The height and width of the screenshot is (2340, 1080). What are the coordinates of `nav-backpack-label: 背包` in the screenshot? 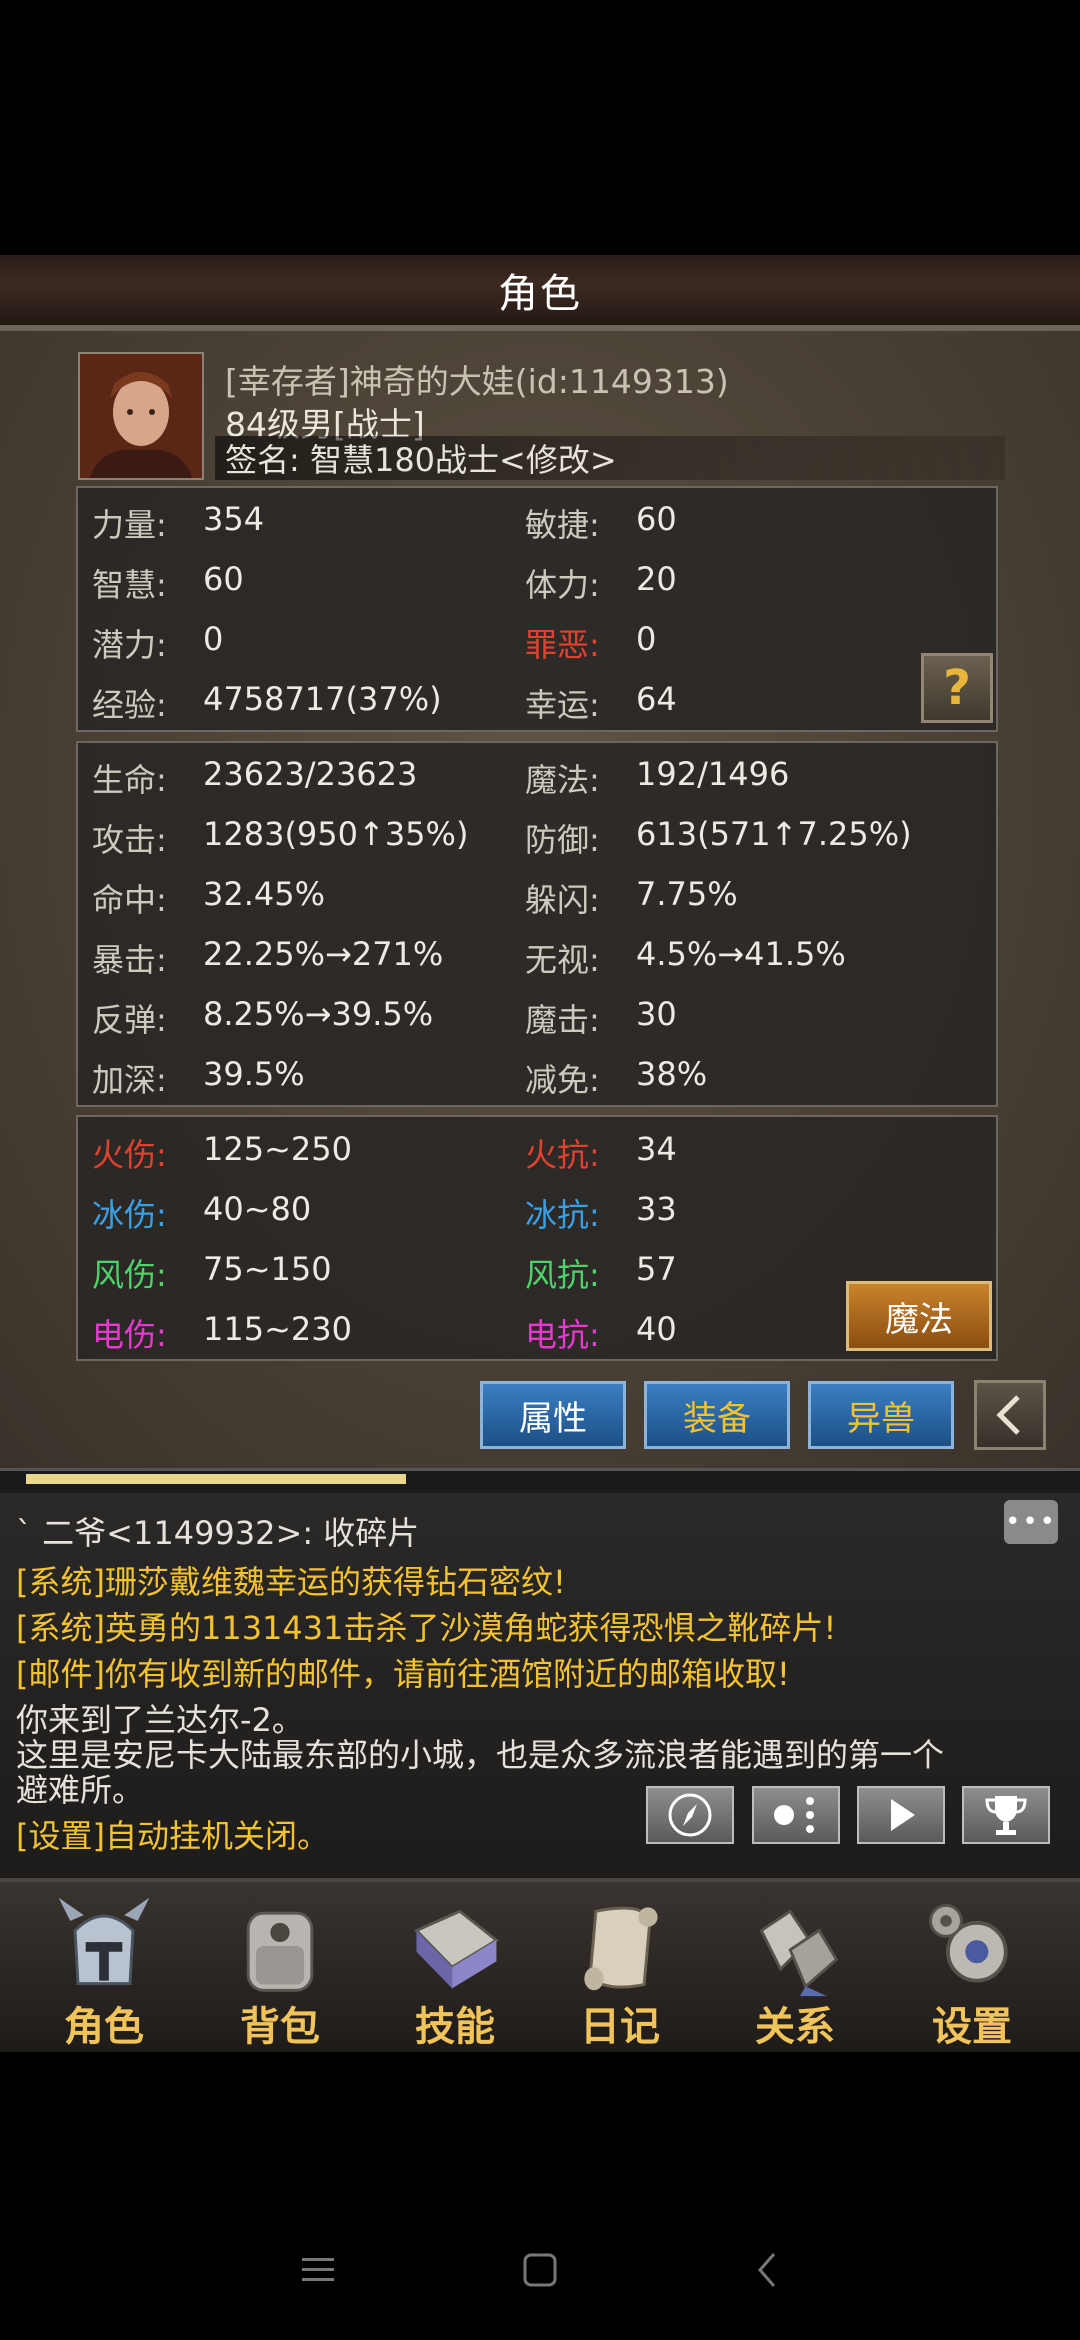 It's located at (280, 2027).